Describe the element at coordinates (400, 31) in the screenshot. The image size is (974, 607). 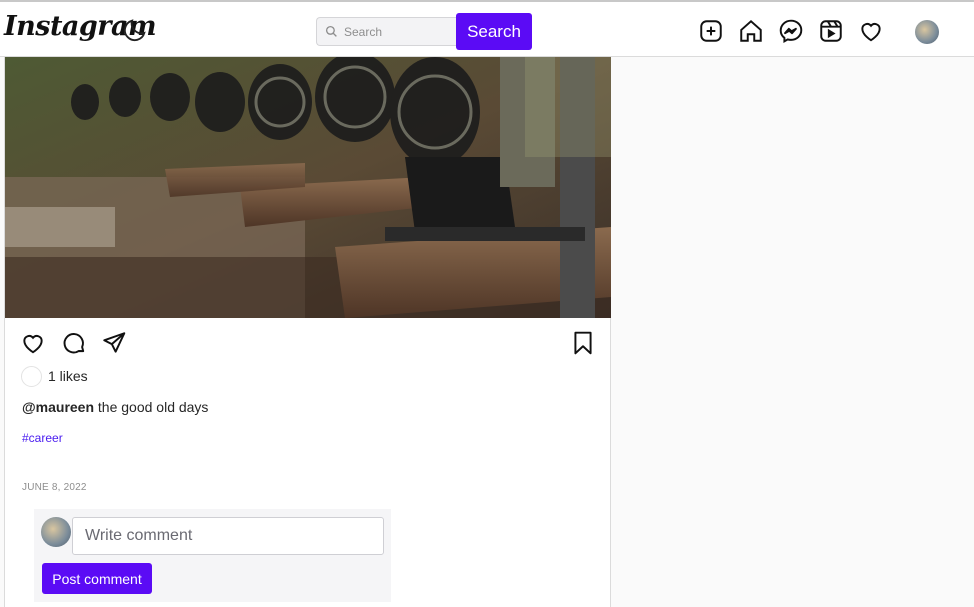
I see `search-input` at that location.